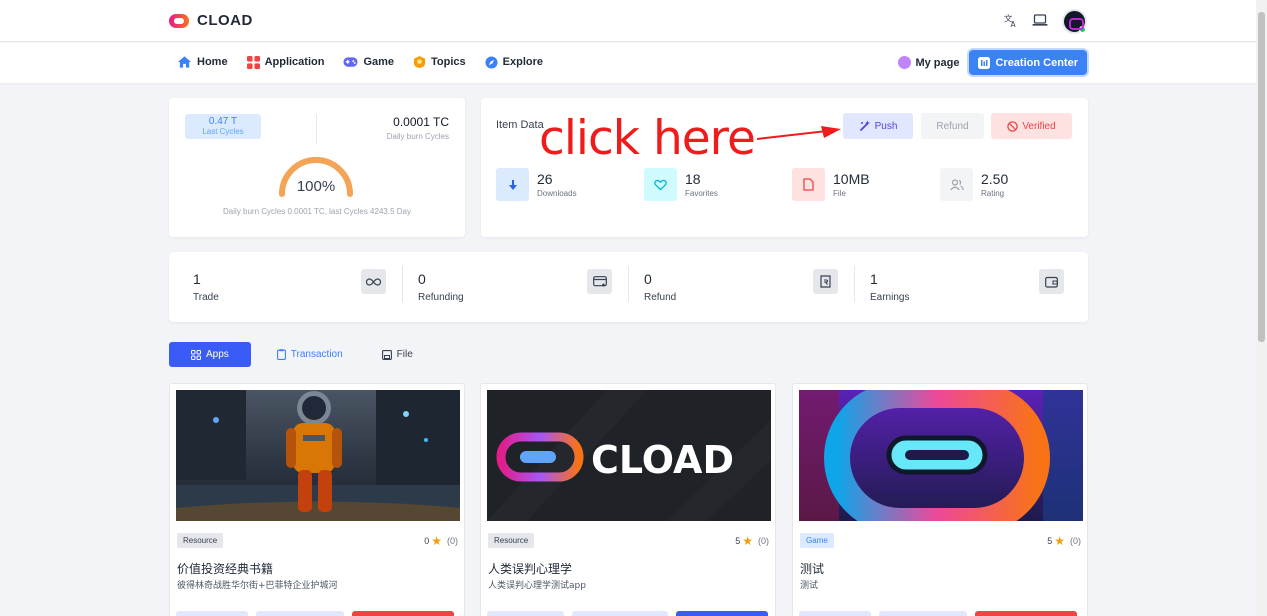  What do you see at coordinates (223, 126) in the screenshot?
I see `last-cycles-badge: 0.47 T Last Cycles` at bounding box center [223, 126].